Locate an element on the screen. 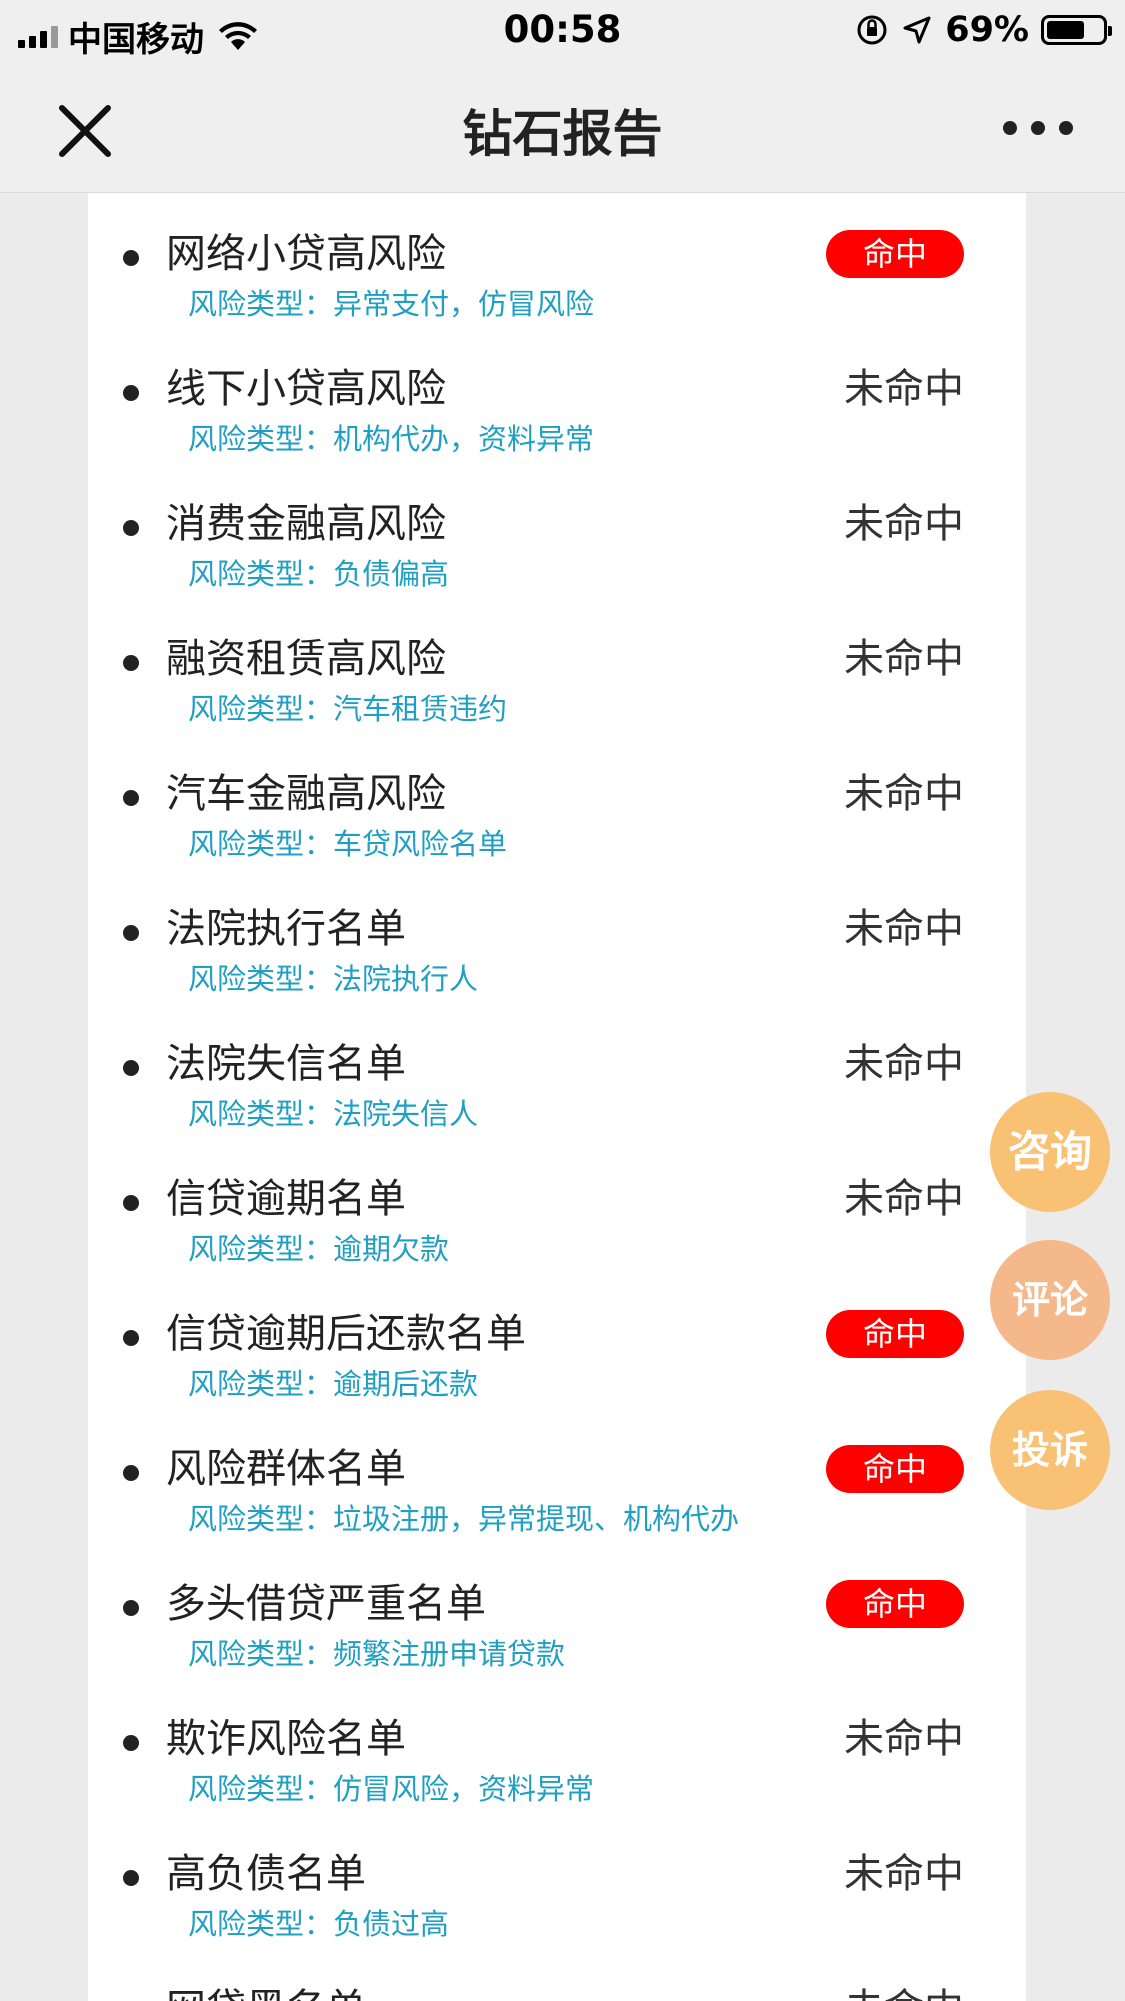 The width and height of the screenshot is (1125, 2001). list-item: 法院执行名单风险类型：法院执行人 未命中 is located at coordinates (557, 935).